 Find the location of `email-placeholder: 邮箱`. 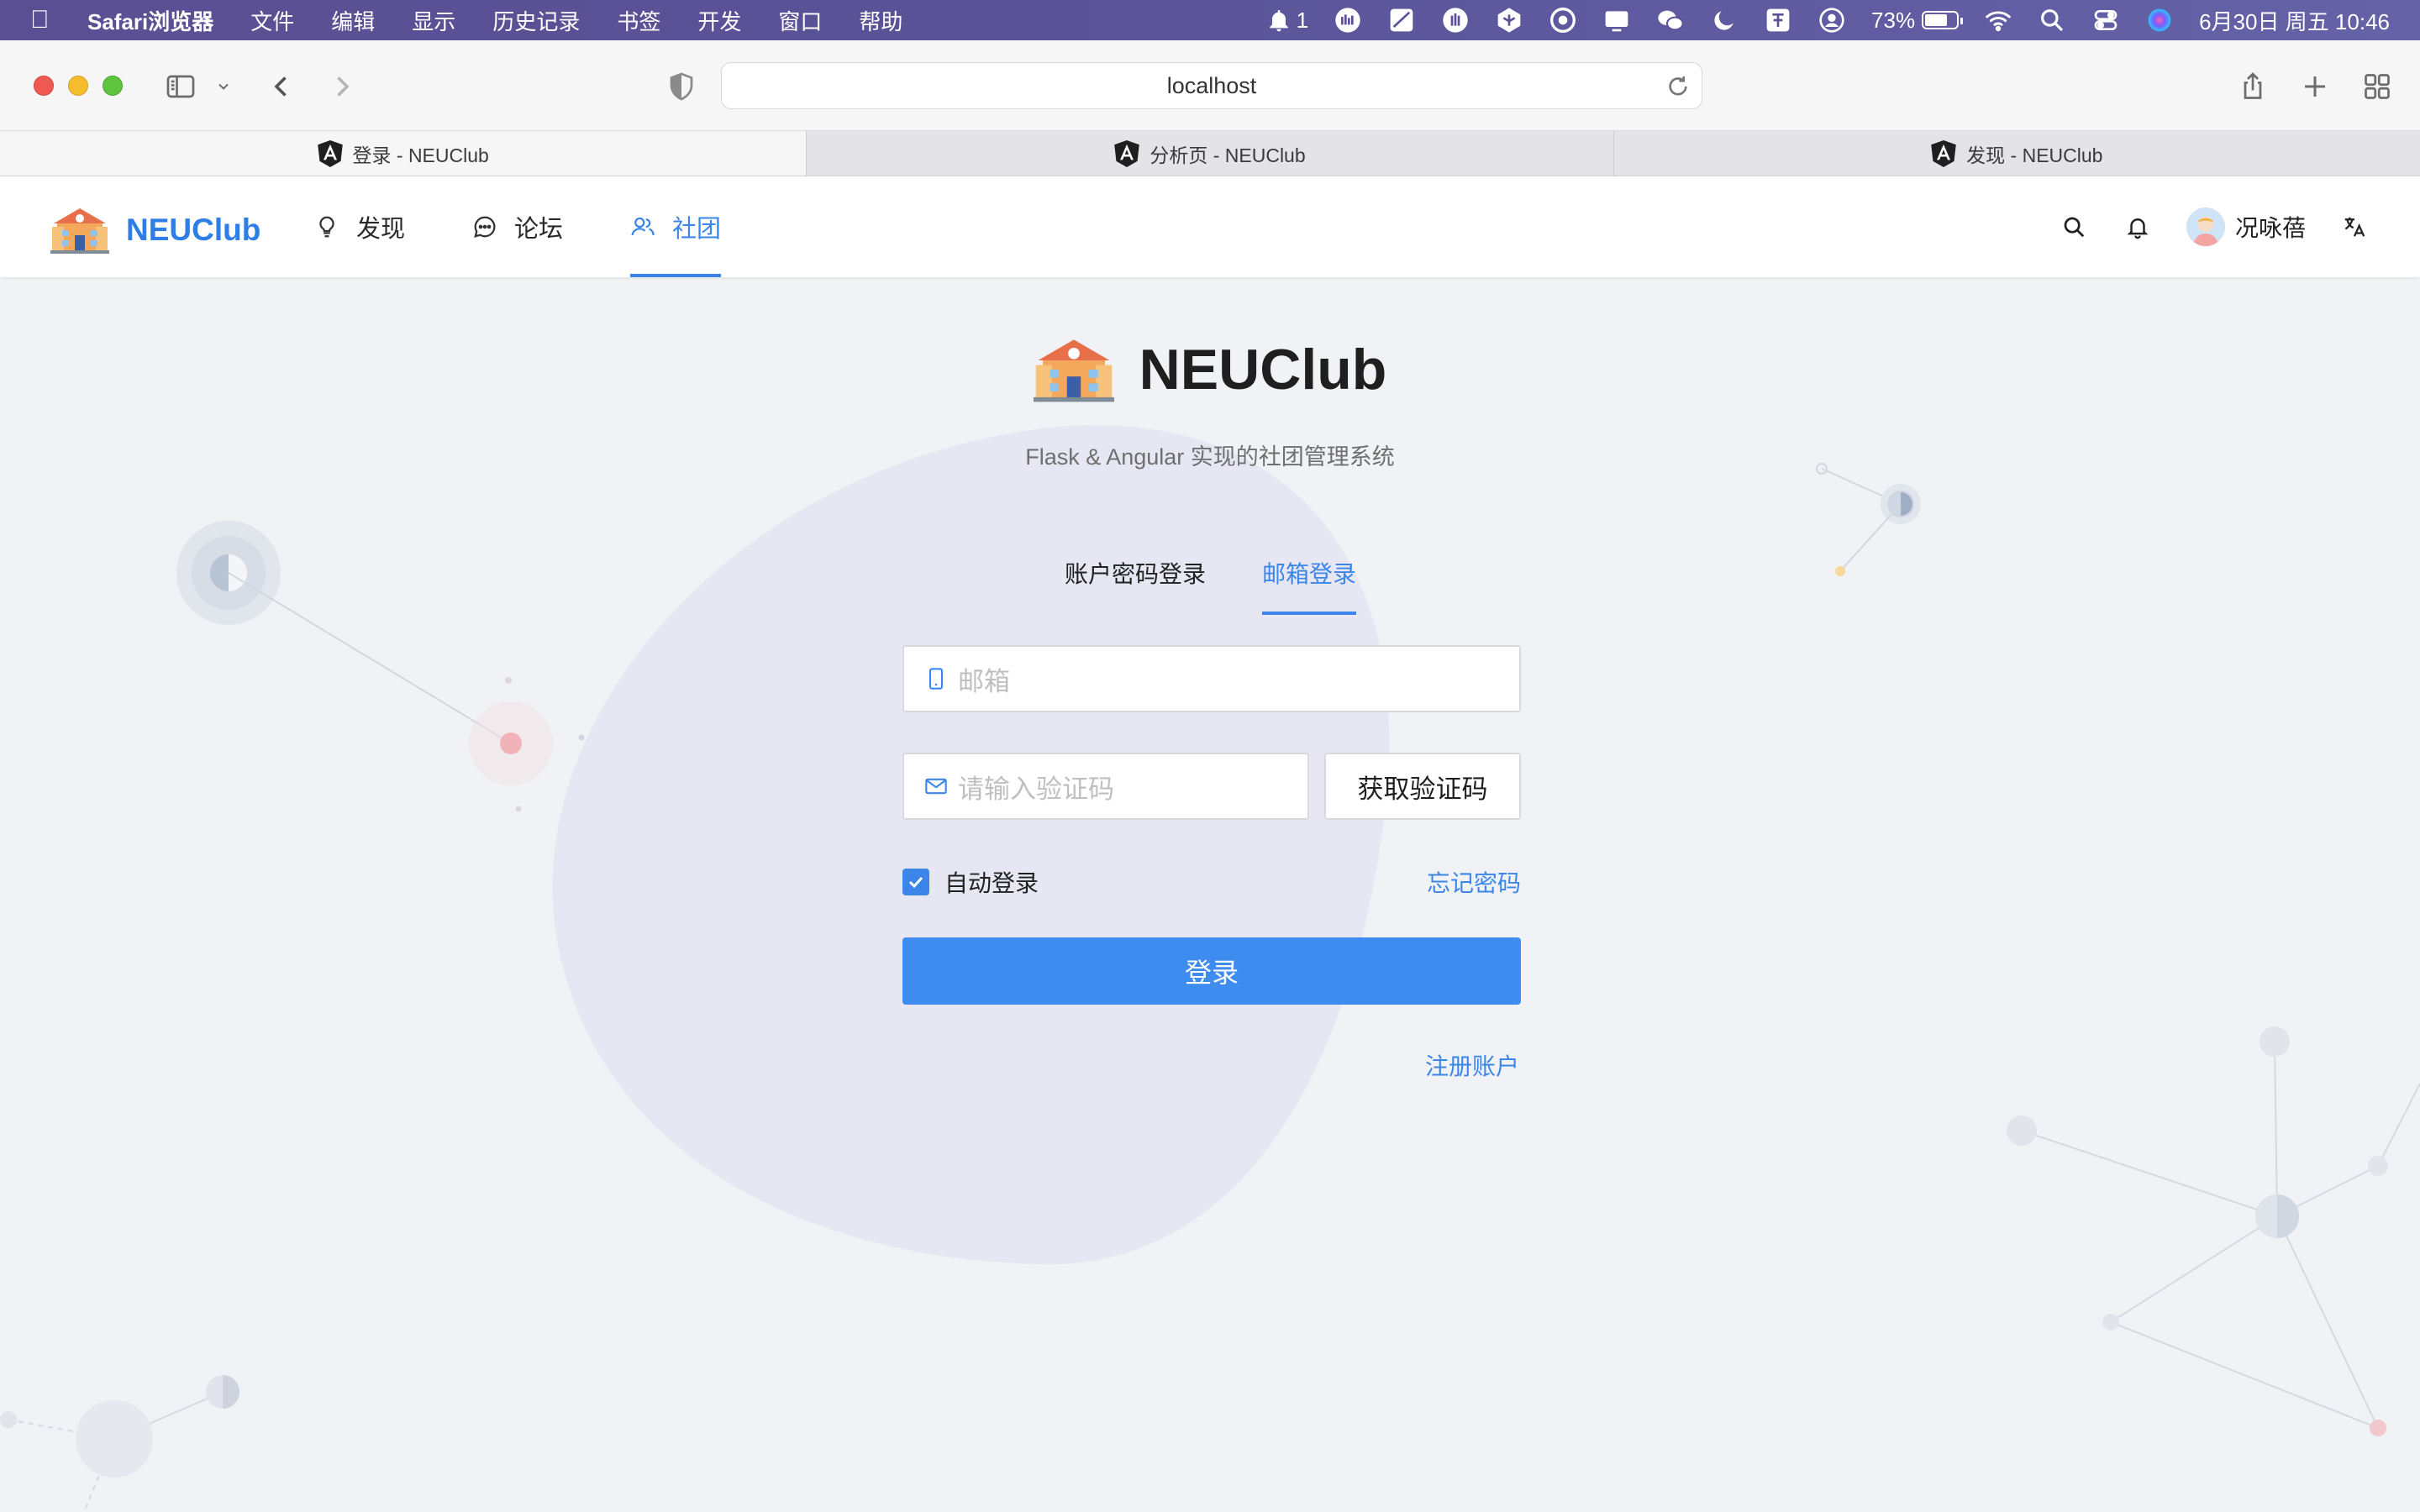

email-placeholder: 邮箱 is located at coordinates (984, 681).